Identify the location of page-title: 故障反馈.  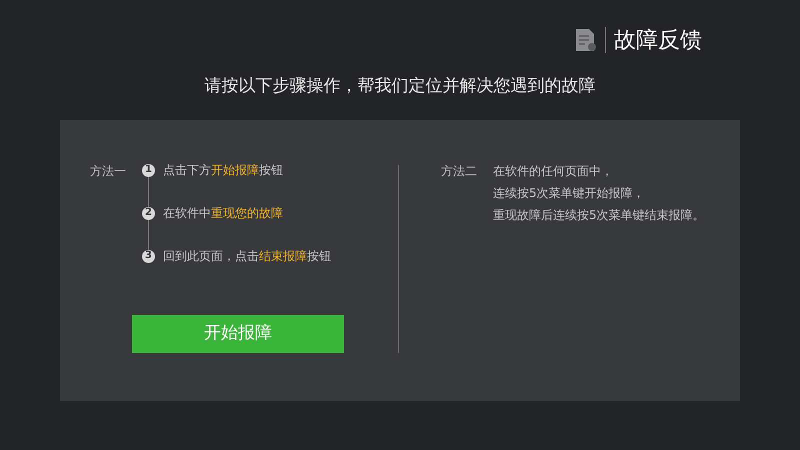
(658, 40).